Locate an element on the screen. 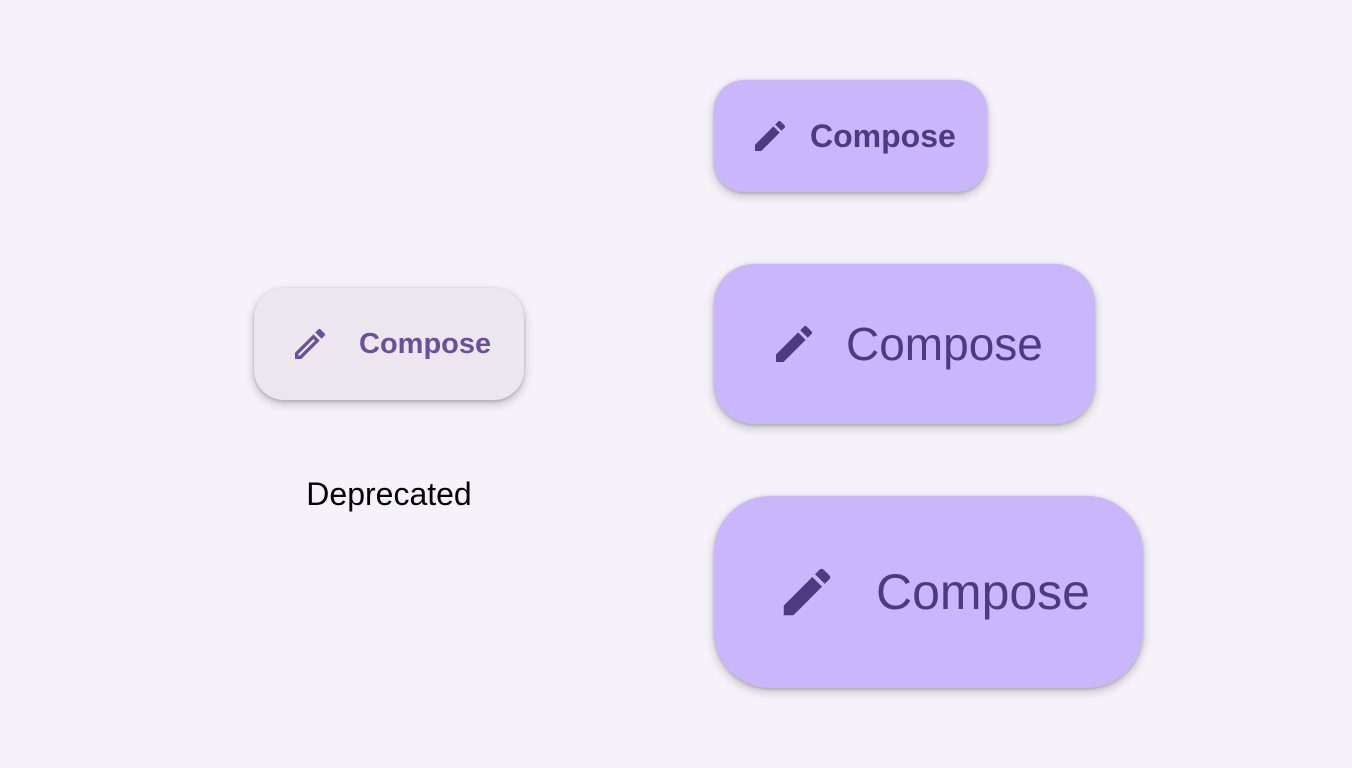  edit-pencil-outline-icon is located at coordinates (310, 344).